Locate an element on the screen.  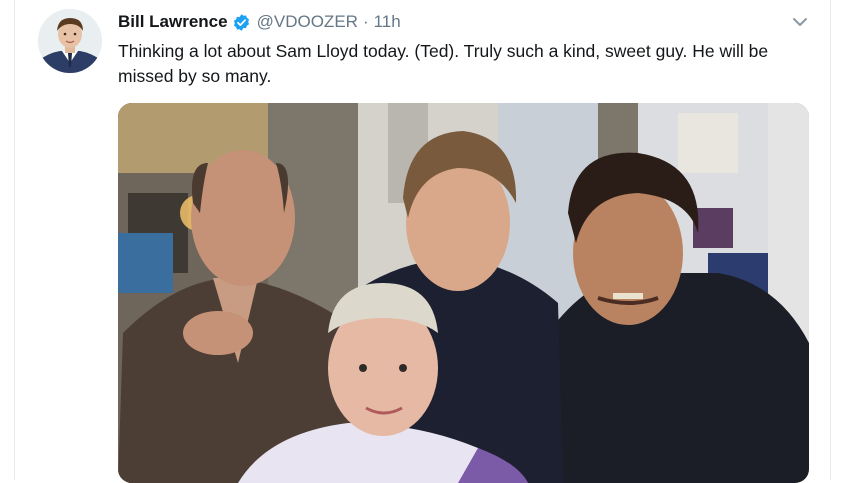
chevron-down-icon is located at coordinates (800, 22).